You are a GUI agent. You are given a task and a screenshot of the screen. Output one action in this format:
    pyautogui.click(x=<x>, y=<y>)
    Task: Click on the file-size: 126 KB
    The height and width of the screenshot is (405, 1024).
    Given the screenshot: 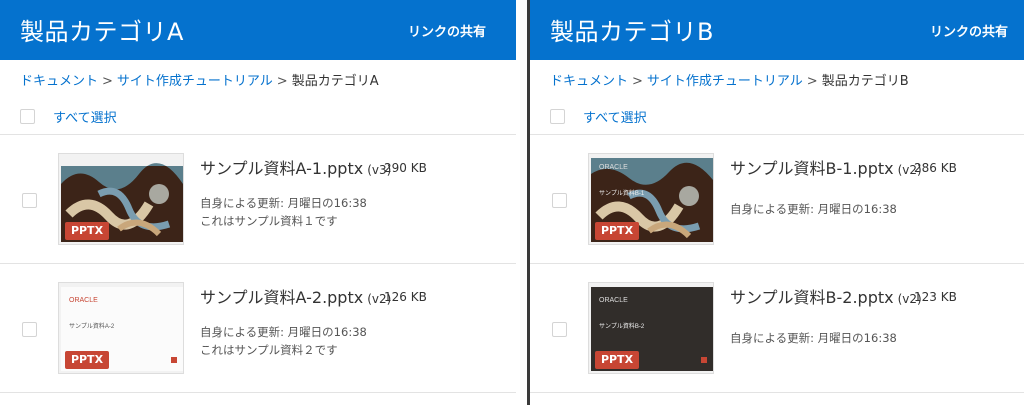 What is the action you would take?
    pyautogui.click(x=405, y=297)
    